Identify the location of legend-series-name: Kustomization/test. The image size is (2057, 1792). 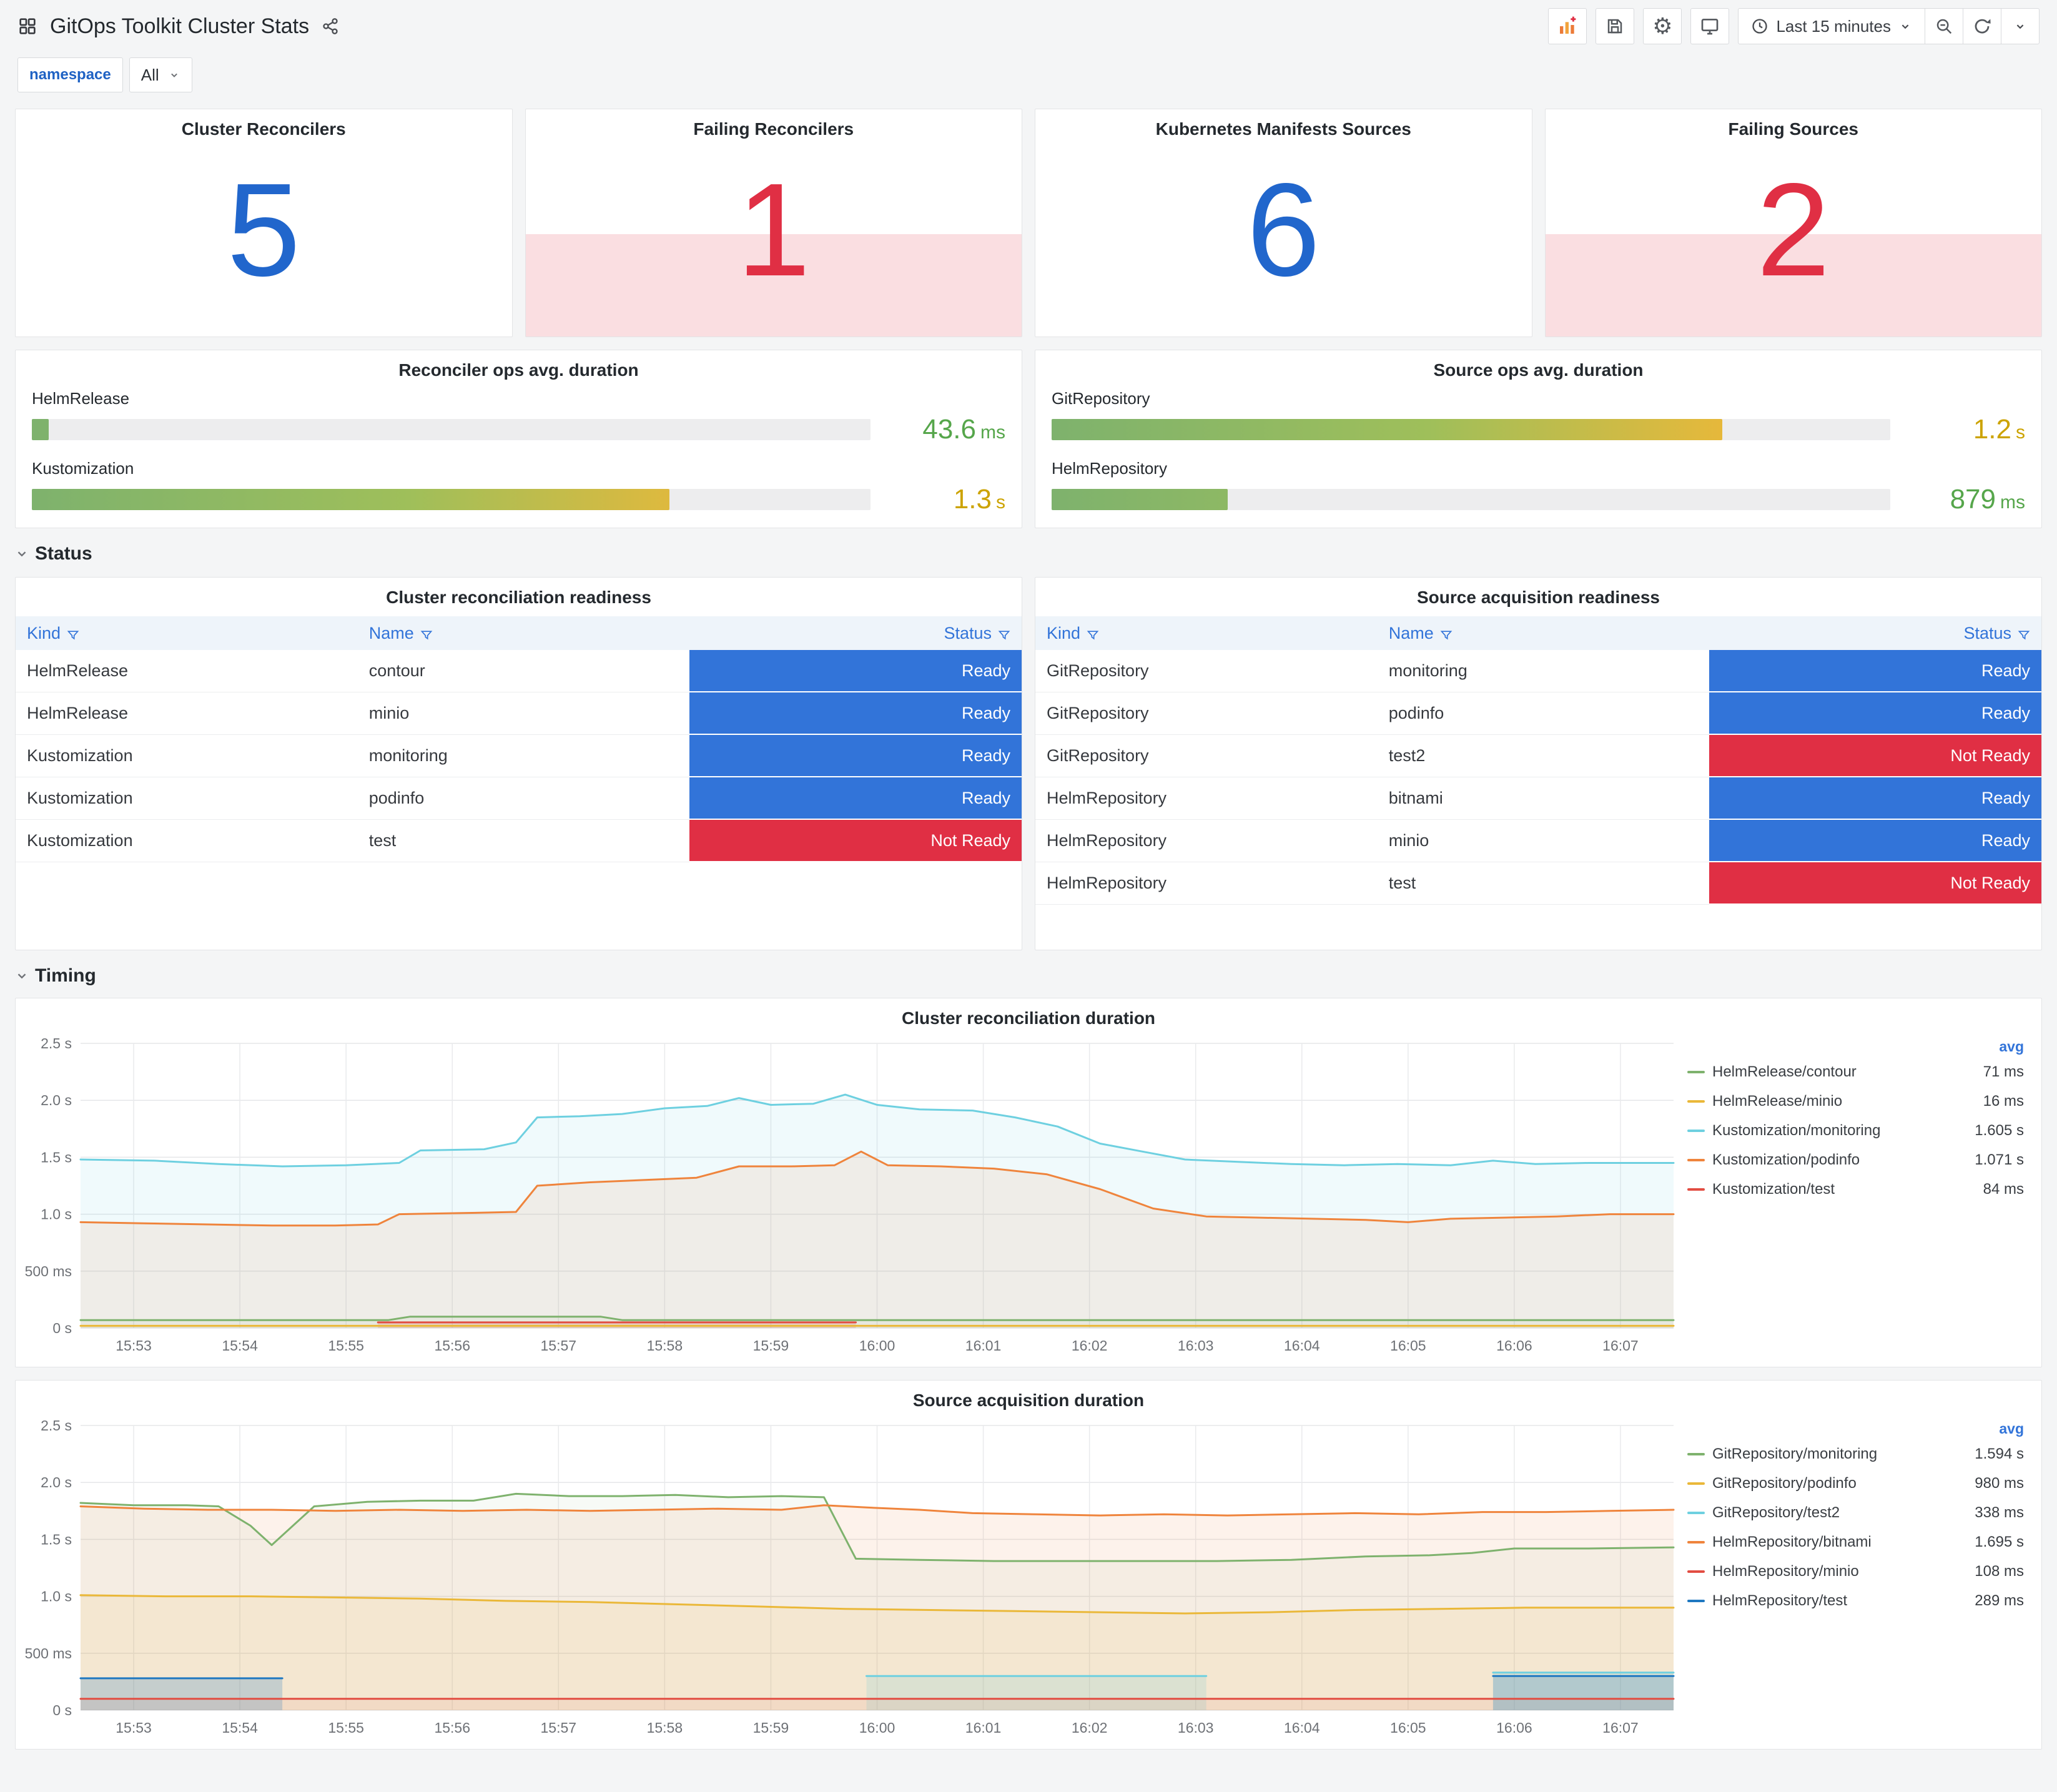
(1774, 1189).